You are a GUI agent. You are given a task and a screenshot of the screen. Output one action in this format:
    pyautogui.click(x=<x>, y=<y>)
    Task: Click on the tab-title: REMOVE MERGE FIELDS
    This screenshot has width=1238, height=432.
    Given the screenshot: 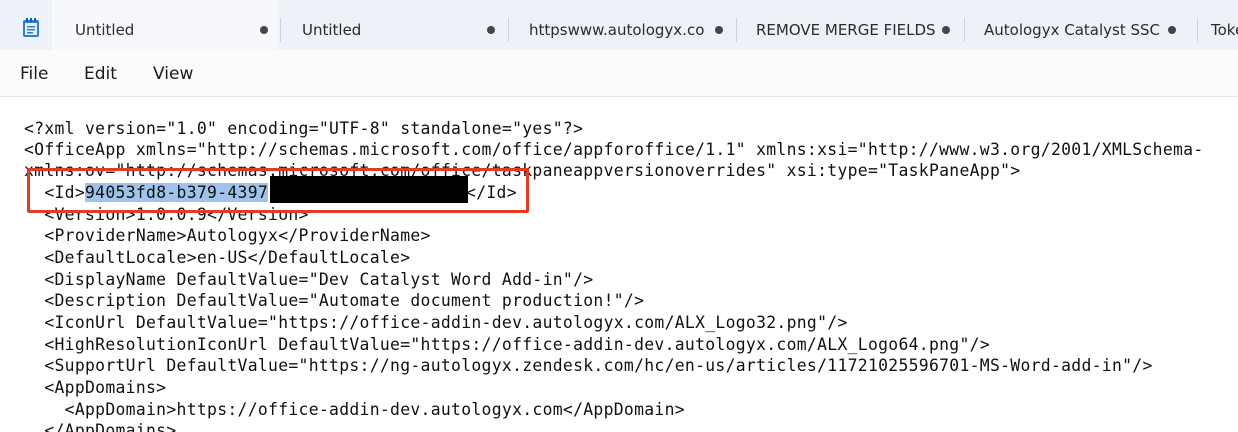 What is the action you would take?
    pyautogui.click(x=846, y=30)
    